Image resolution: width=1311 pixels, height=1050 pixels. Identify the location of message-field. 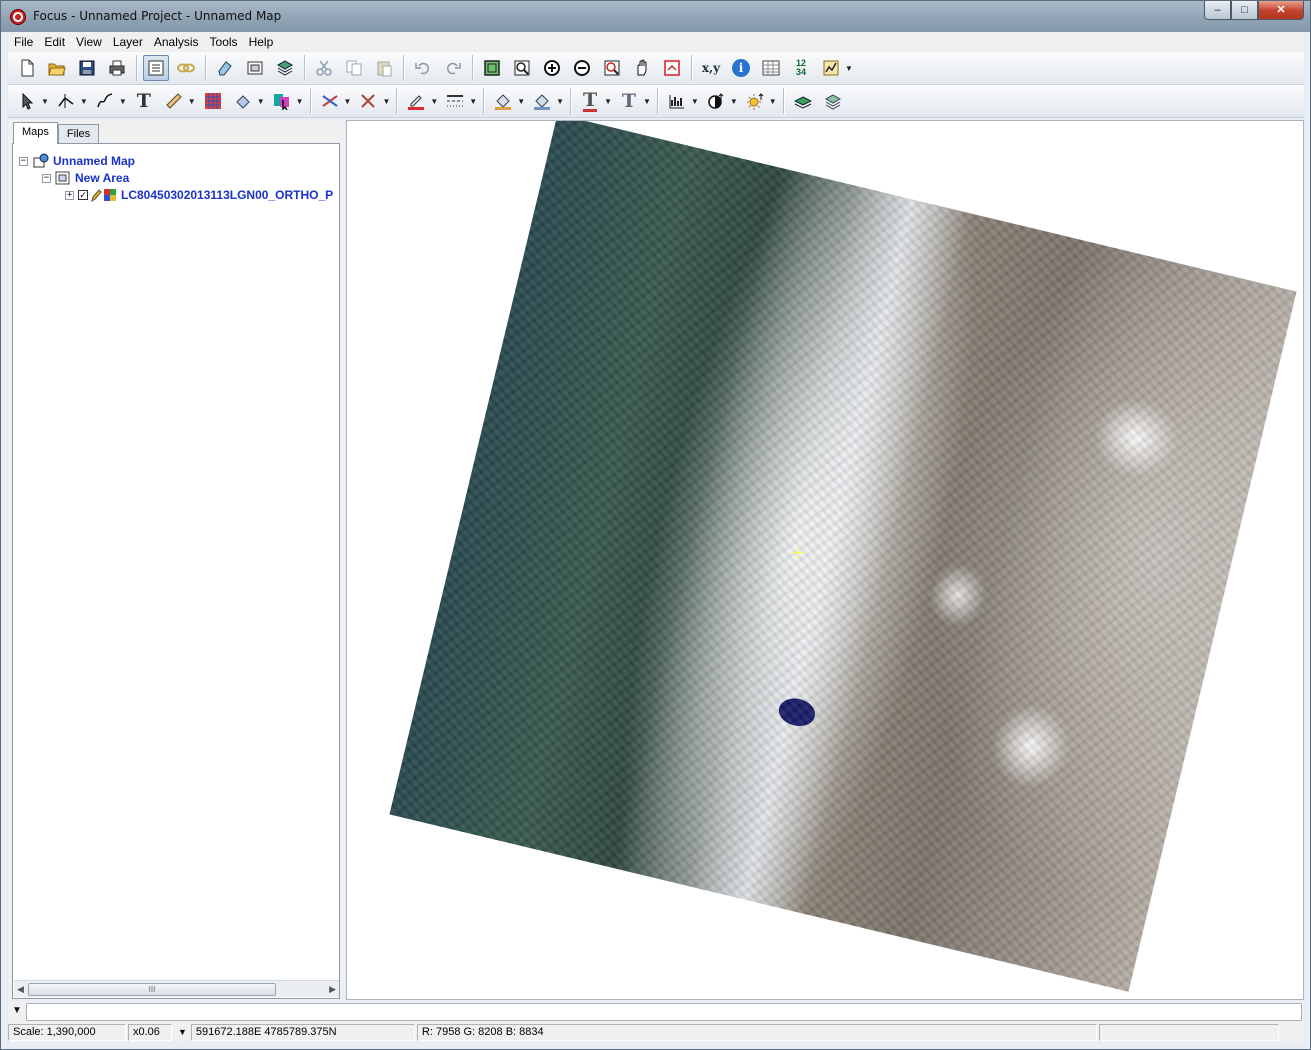
(664, 1012).